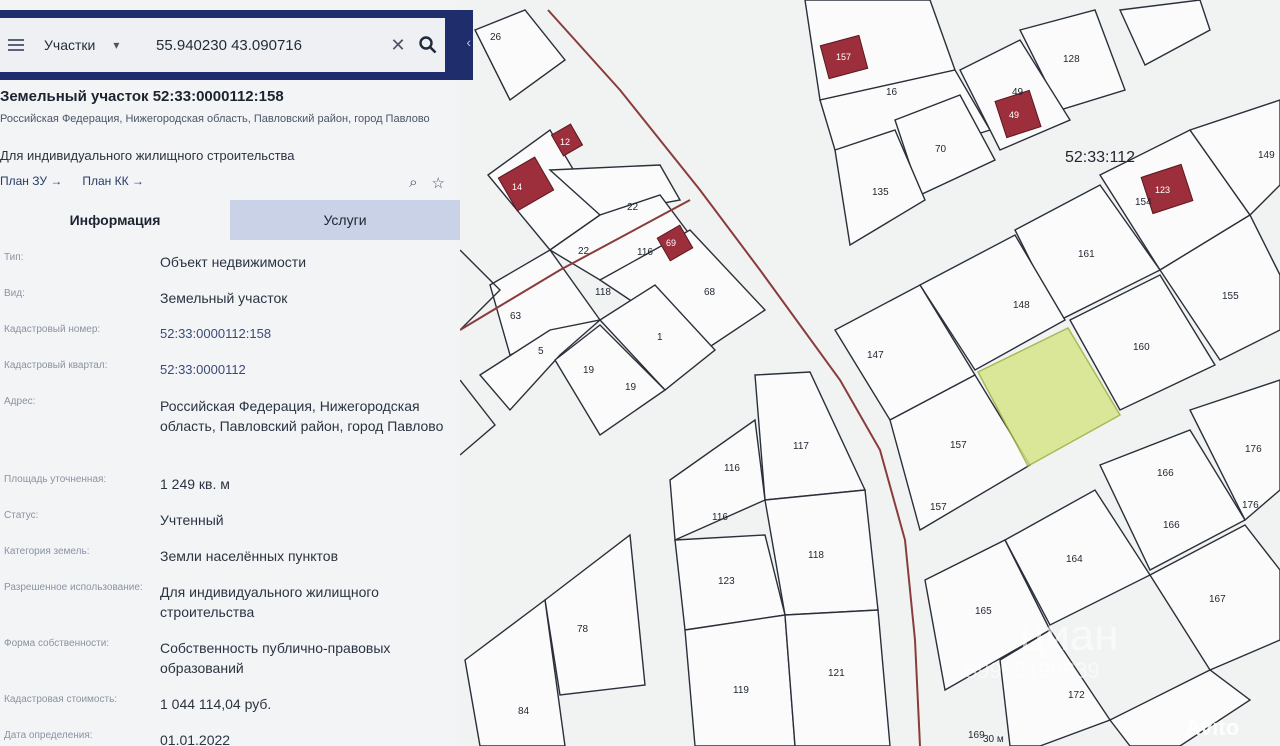  What do you see at coordinates (1014, 115) in the screenshot?
I see `building-label: 49` at bounding box center [1014, 115].